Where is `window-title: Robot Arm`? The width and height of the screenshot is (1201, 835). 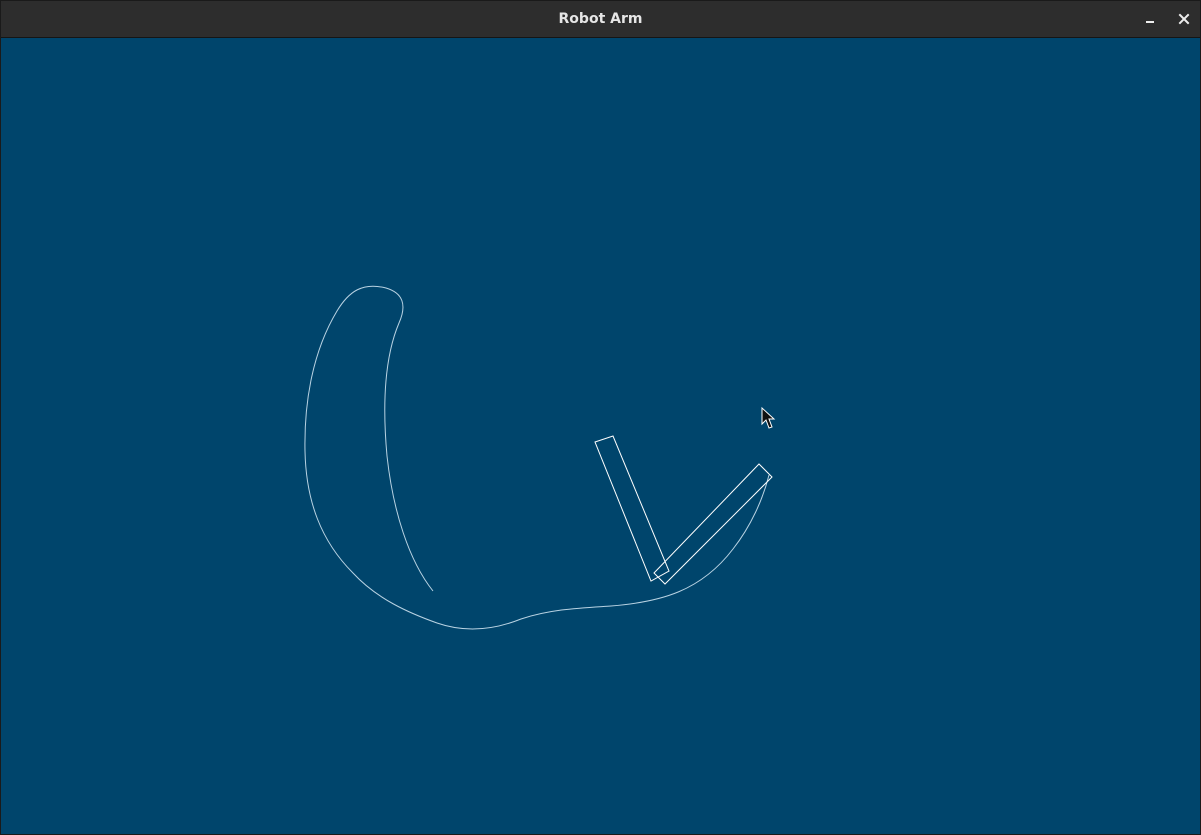
window-title: Robot Arm is located at coordinates (600, 19).